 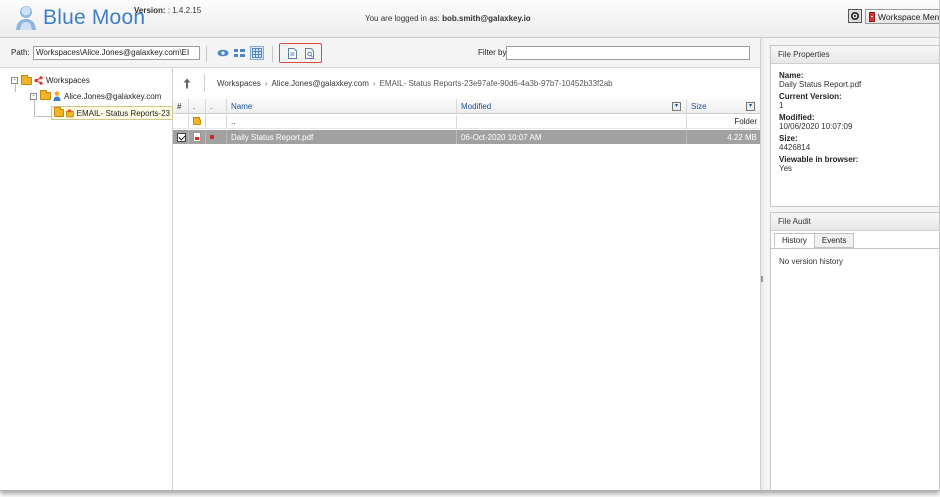 What do you see at coordinates (94, 17) in the screenshot?
I see `app-name: Blue Moon` at bounding box center [94, 17].